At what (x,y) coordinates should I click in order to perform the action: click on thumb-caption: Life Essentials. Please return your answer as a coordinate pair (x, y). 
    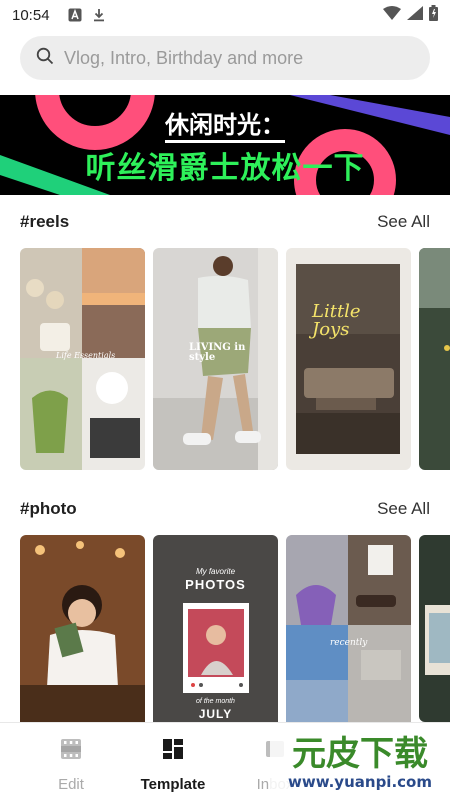
    Looking at the image, I should click on (86, 355).